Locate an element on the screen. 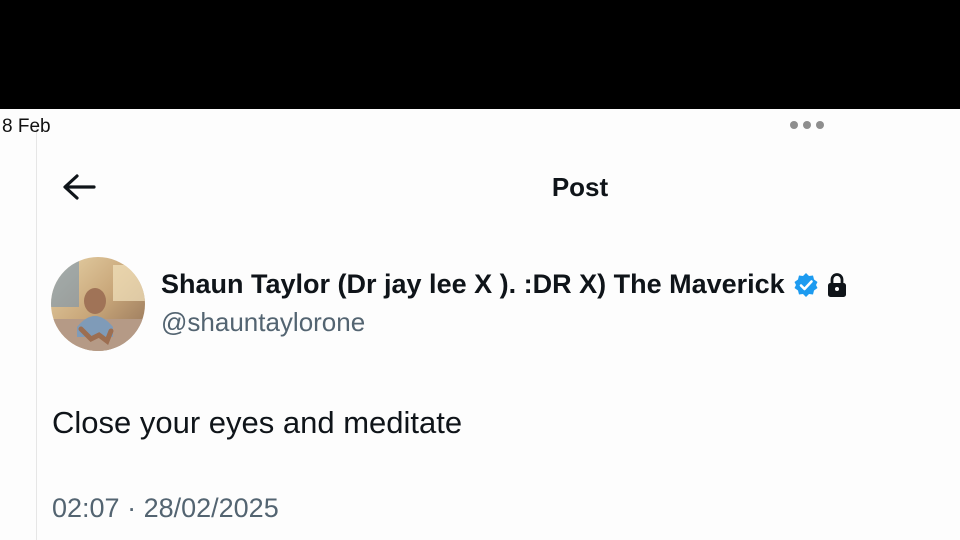 The image size is (960, 540). back-button is located at coordinates (79, 187).